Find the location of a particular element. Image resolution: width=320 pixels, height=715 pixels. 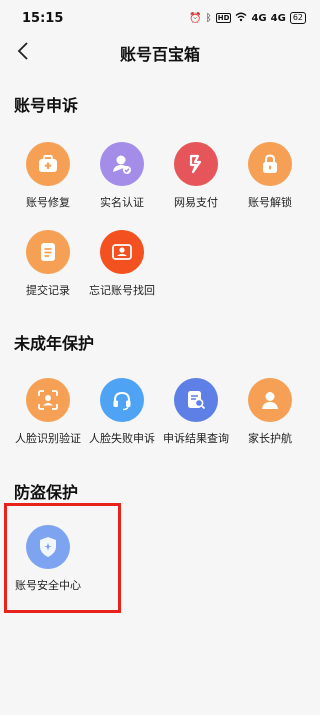

wifi-icon is located at coordinates (241, 18).